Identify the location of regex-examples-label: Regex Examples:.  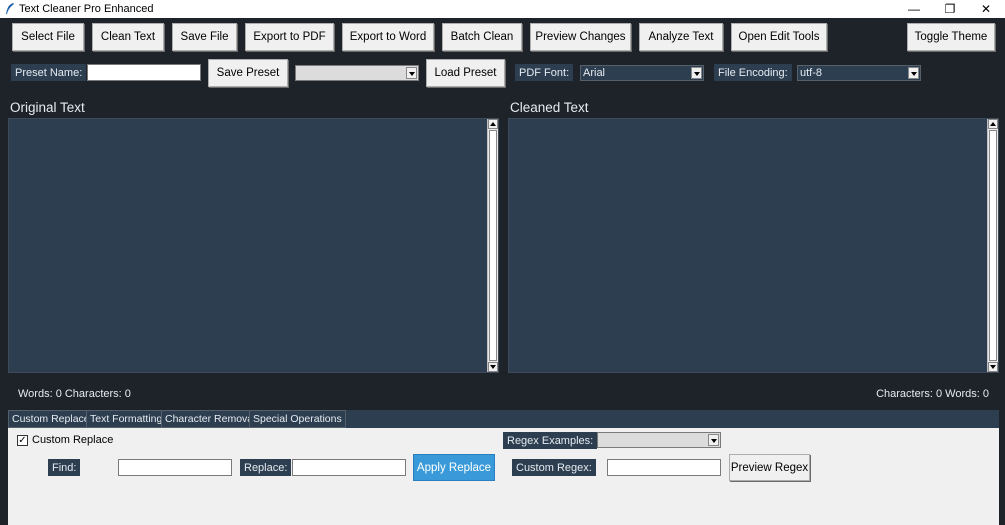
(550, 440).